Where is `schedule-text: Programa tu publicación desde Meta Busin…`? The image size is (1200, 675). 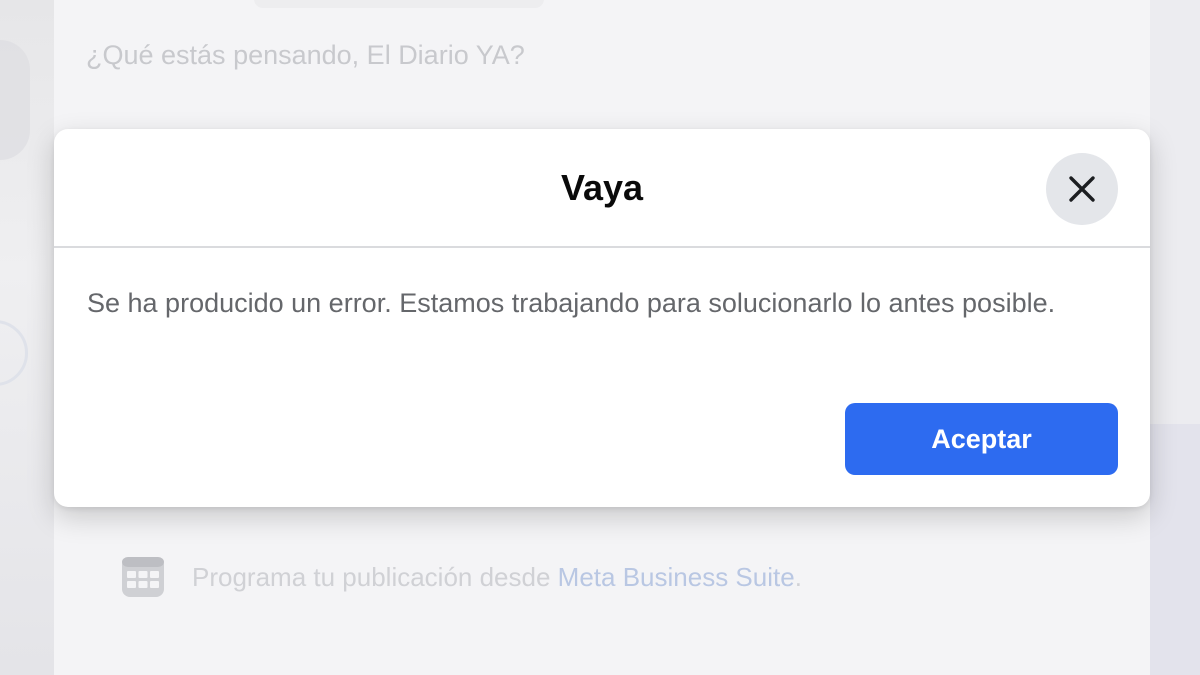
schedule-text: Programa tu publicación desde Meta Busin… is located at coordinates (497, 577).